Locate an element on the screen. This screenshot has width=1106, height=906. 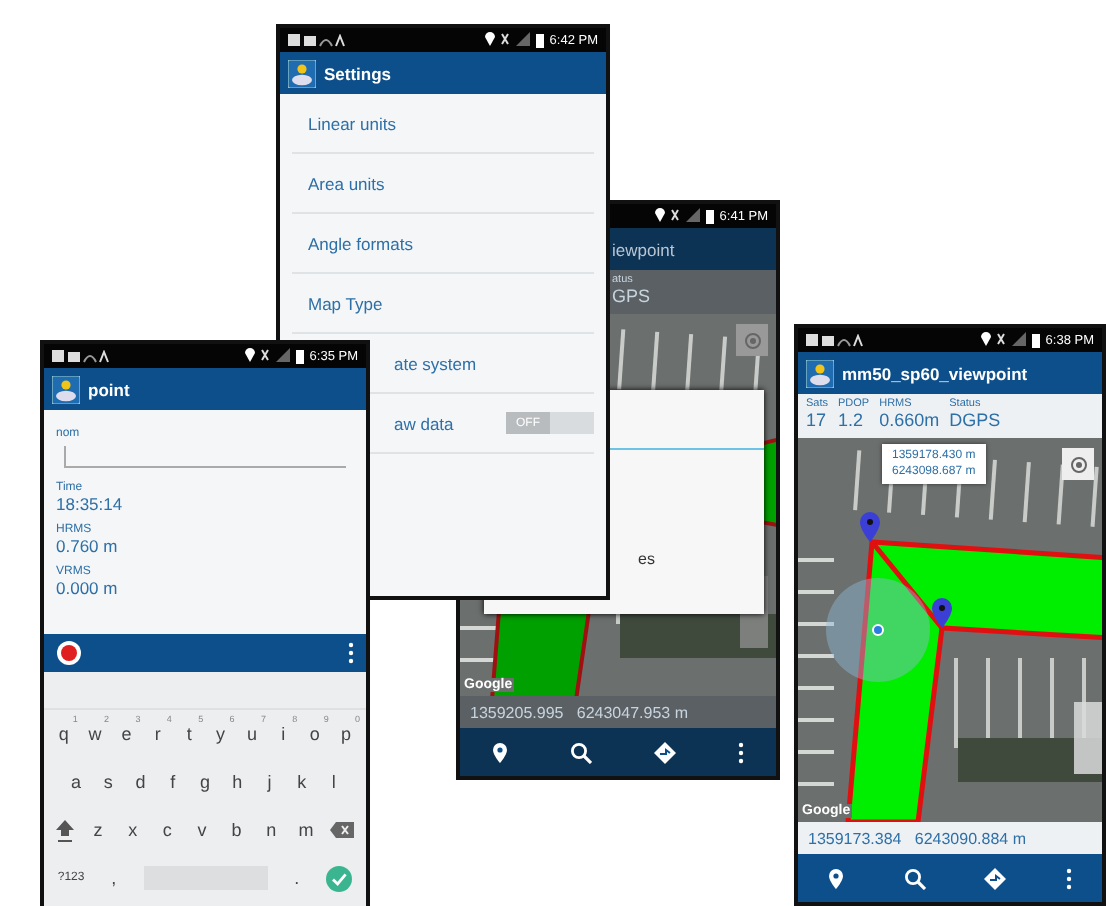
backspace-key-icon is located at coordinates (342, 830).